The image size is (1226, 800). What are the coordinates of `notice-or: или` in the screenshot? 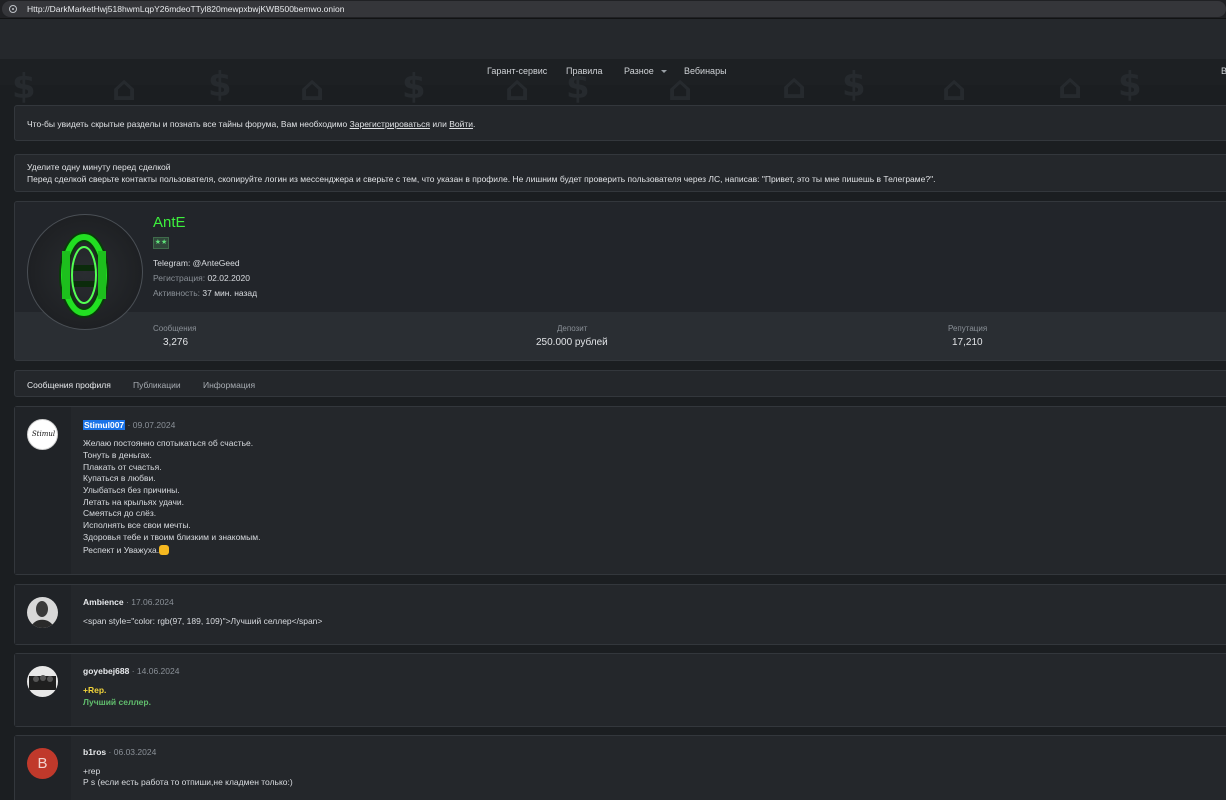 It's located at (439, 124).